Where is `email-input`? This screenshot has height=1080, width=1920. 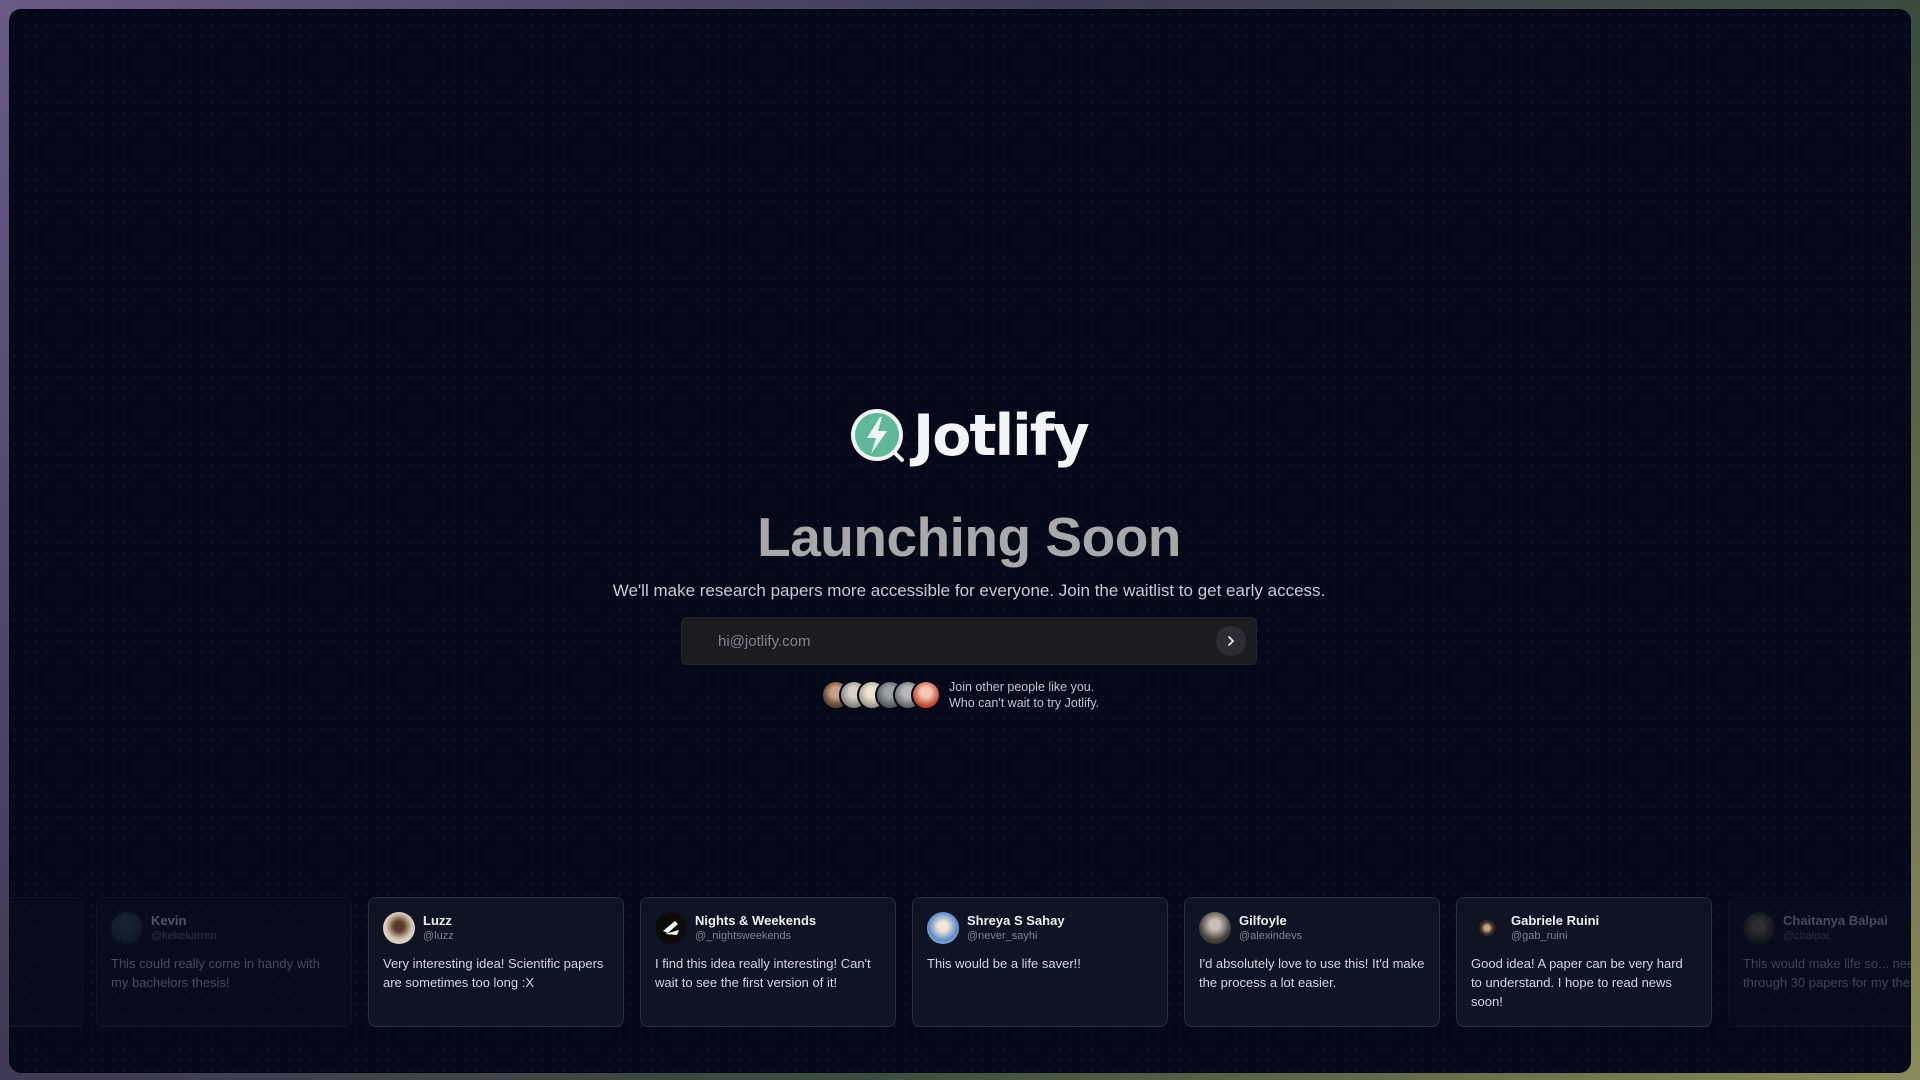
email-input is located at coordinates (949, 641).